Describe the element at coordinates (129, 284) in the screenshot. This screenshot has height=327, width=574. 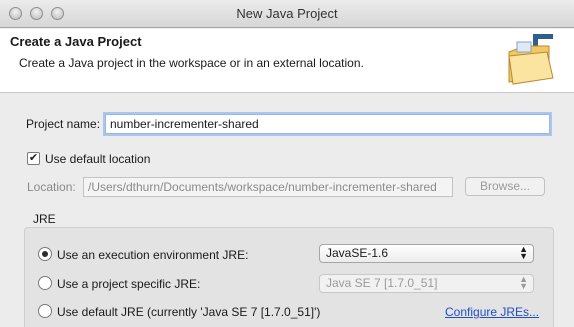
I see `project-specific-jre-label: Use a project specific JRE:` at that location.